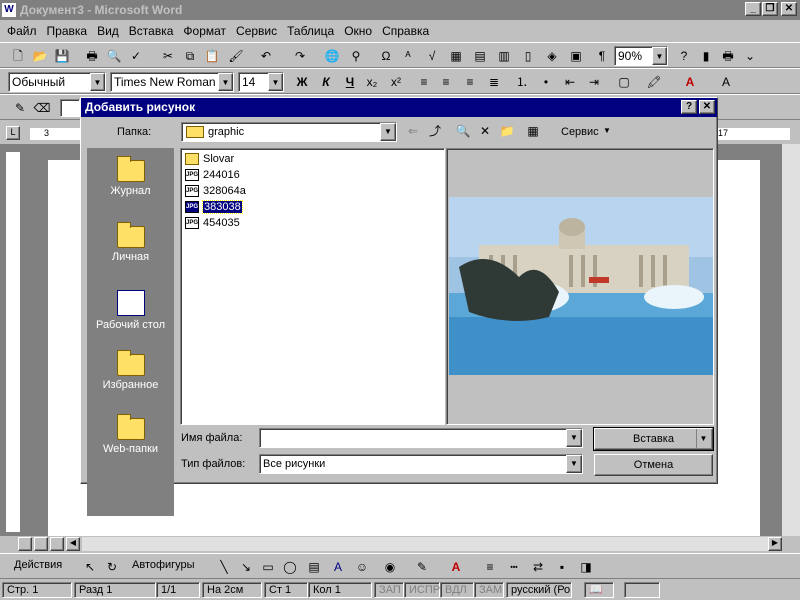 The width and height of the screenshot is (800, 600). Describe the element at coordinates (190, 56) in the screenshot. I see `copy-icon: ⧉` at that location.